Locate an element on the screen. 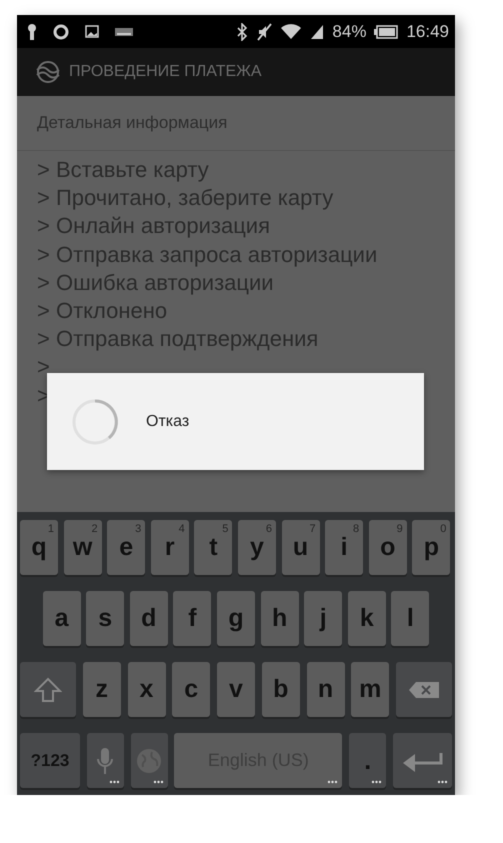 This screenshot has width=503, height=843. app-title: ПРОВЕДЕНИЕ ПЛАТЕЖА is located at coordinates (165, 72).